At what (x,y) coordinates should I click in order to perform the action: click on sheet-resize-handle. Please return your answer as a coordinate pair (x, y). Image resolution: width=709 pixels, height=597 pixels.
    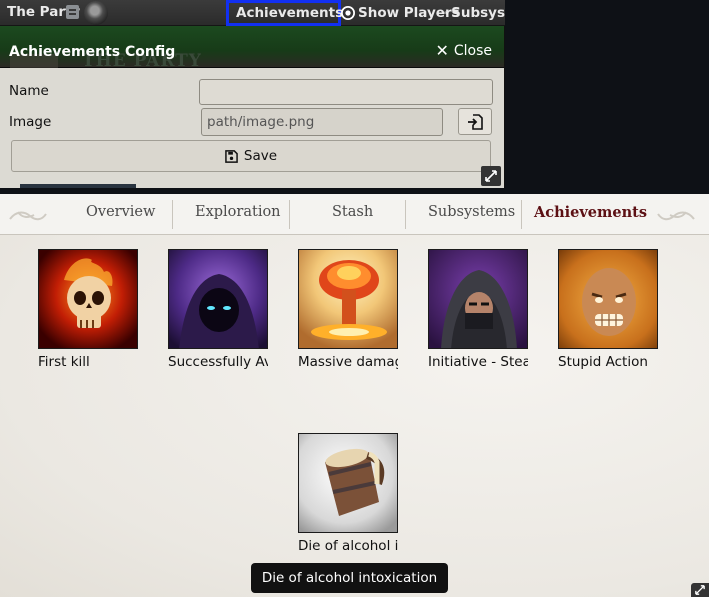
    Looking at the image, I should click on (700, 590).